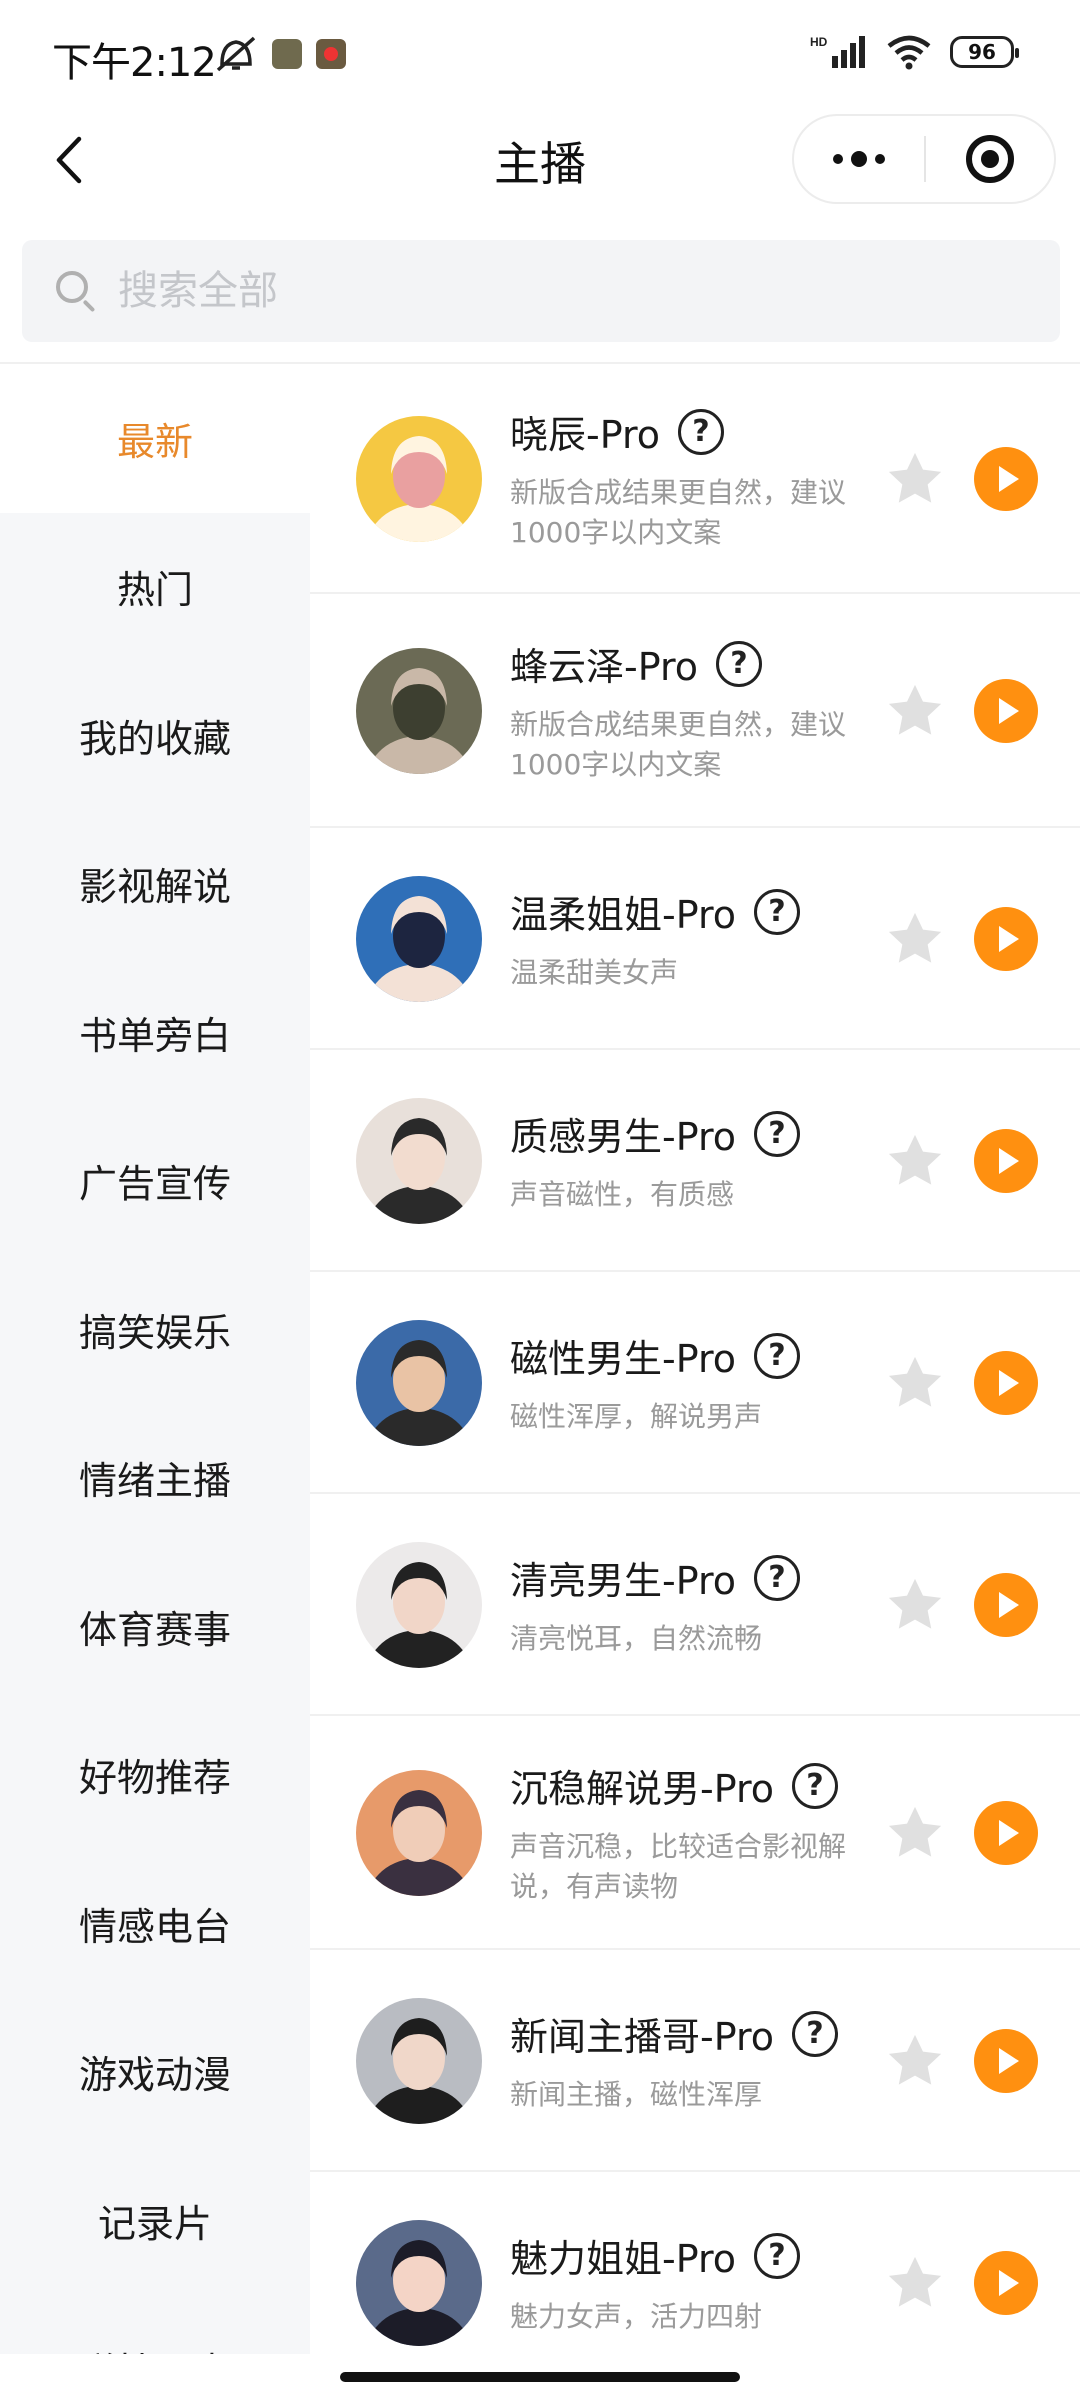  What do you see at coordinates (155, 1181) in the screenshot?
I see `sidebar-item: 广告宣传` at bounding box center [155, 1181].